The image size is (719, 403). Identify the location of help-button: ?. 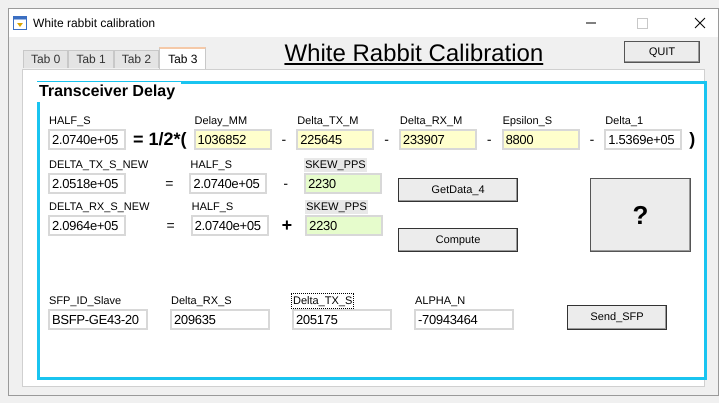
(640, 215).